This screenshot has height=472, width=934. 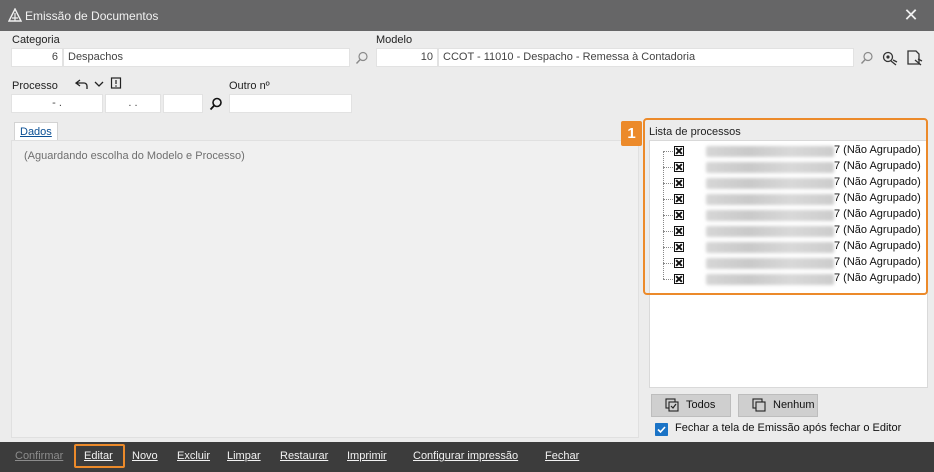 I want to click on restaurar-button: Restaurar, so click(x=304, y=456).